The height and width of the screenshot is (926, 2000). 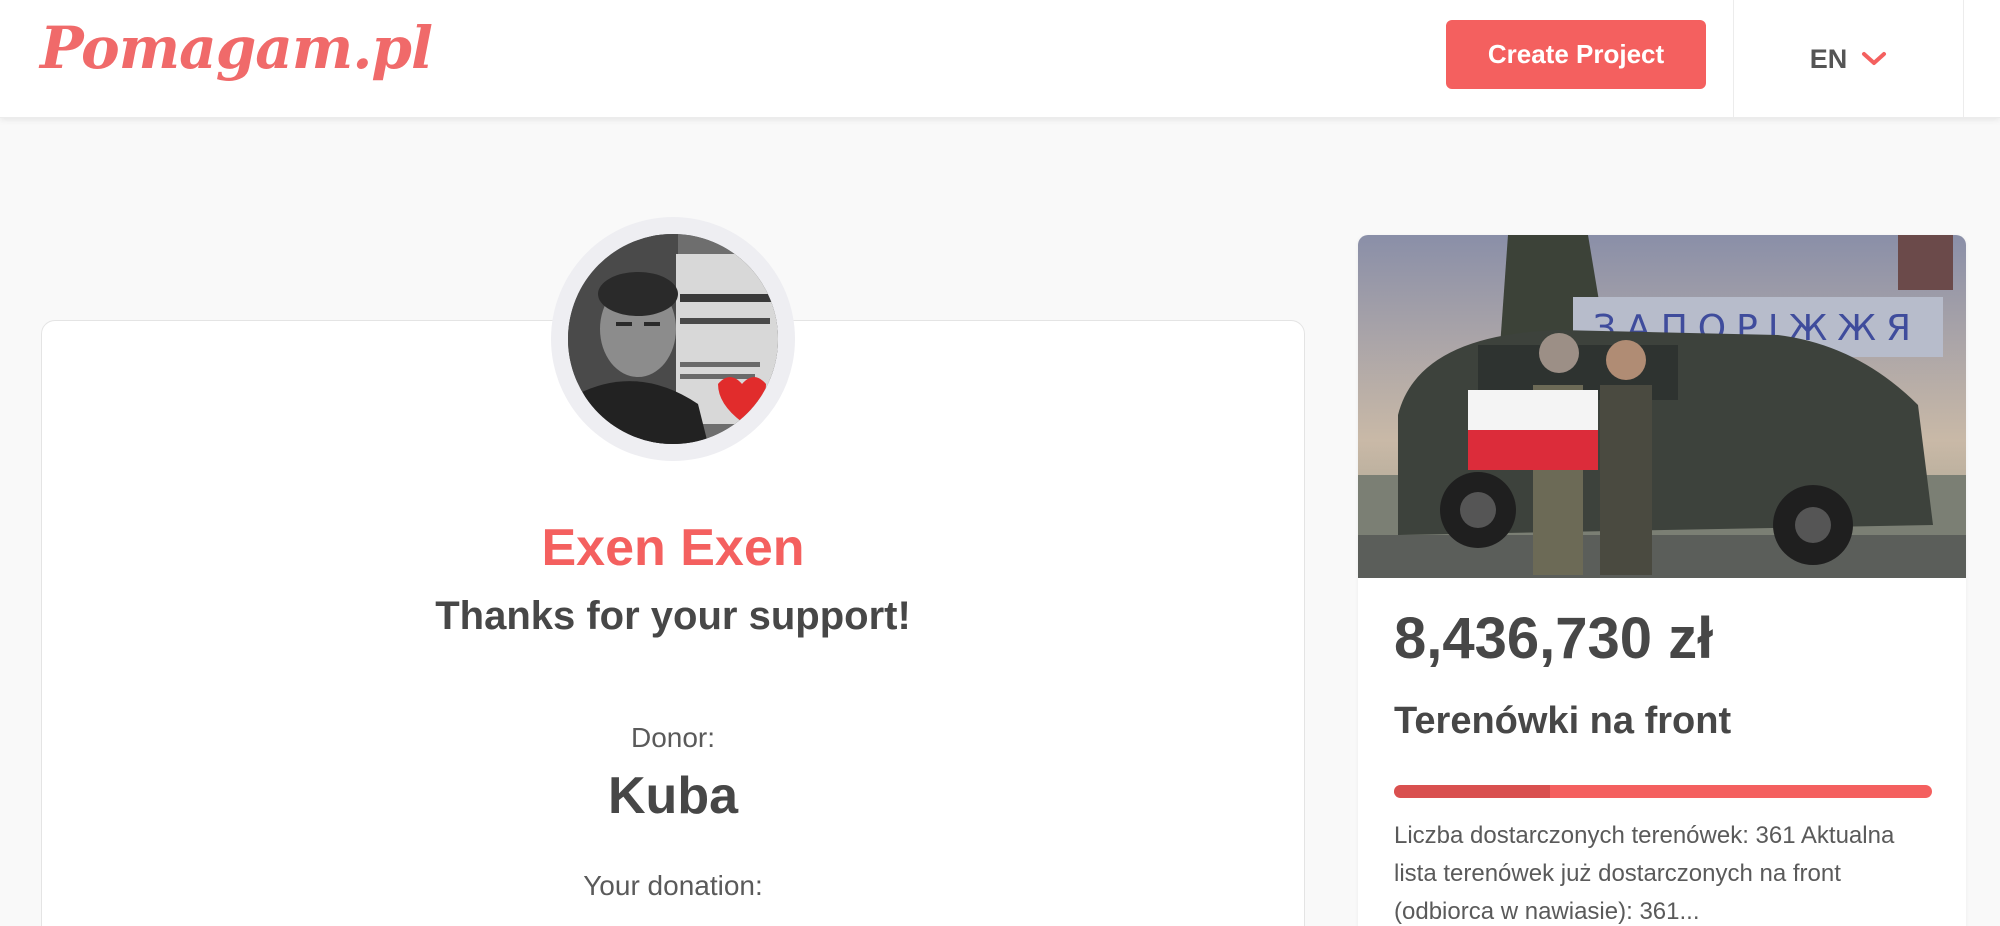 What do you see at coordinates (1874, 58) in the screenshot?
I see `chevron-down-icon` at bounding box center [1874, 58].